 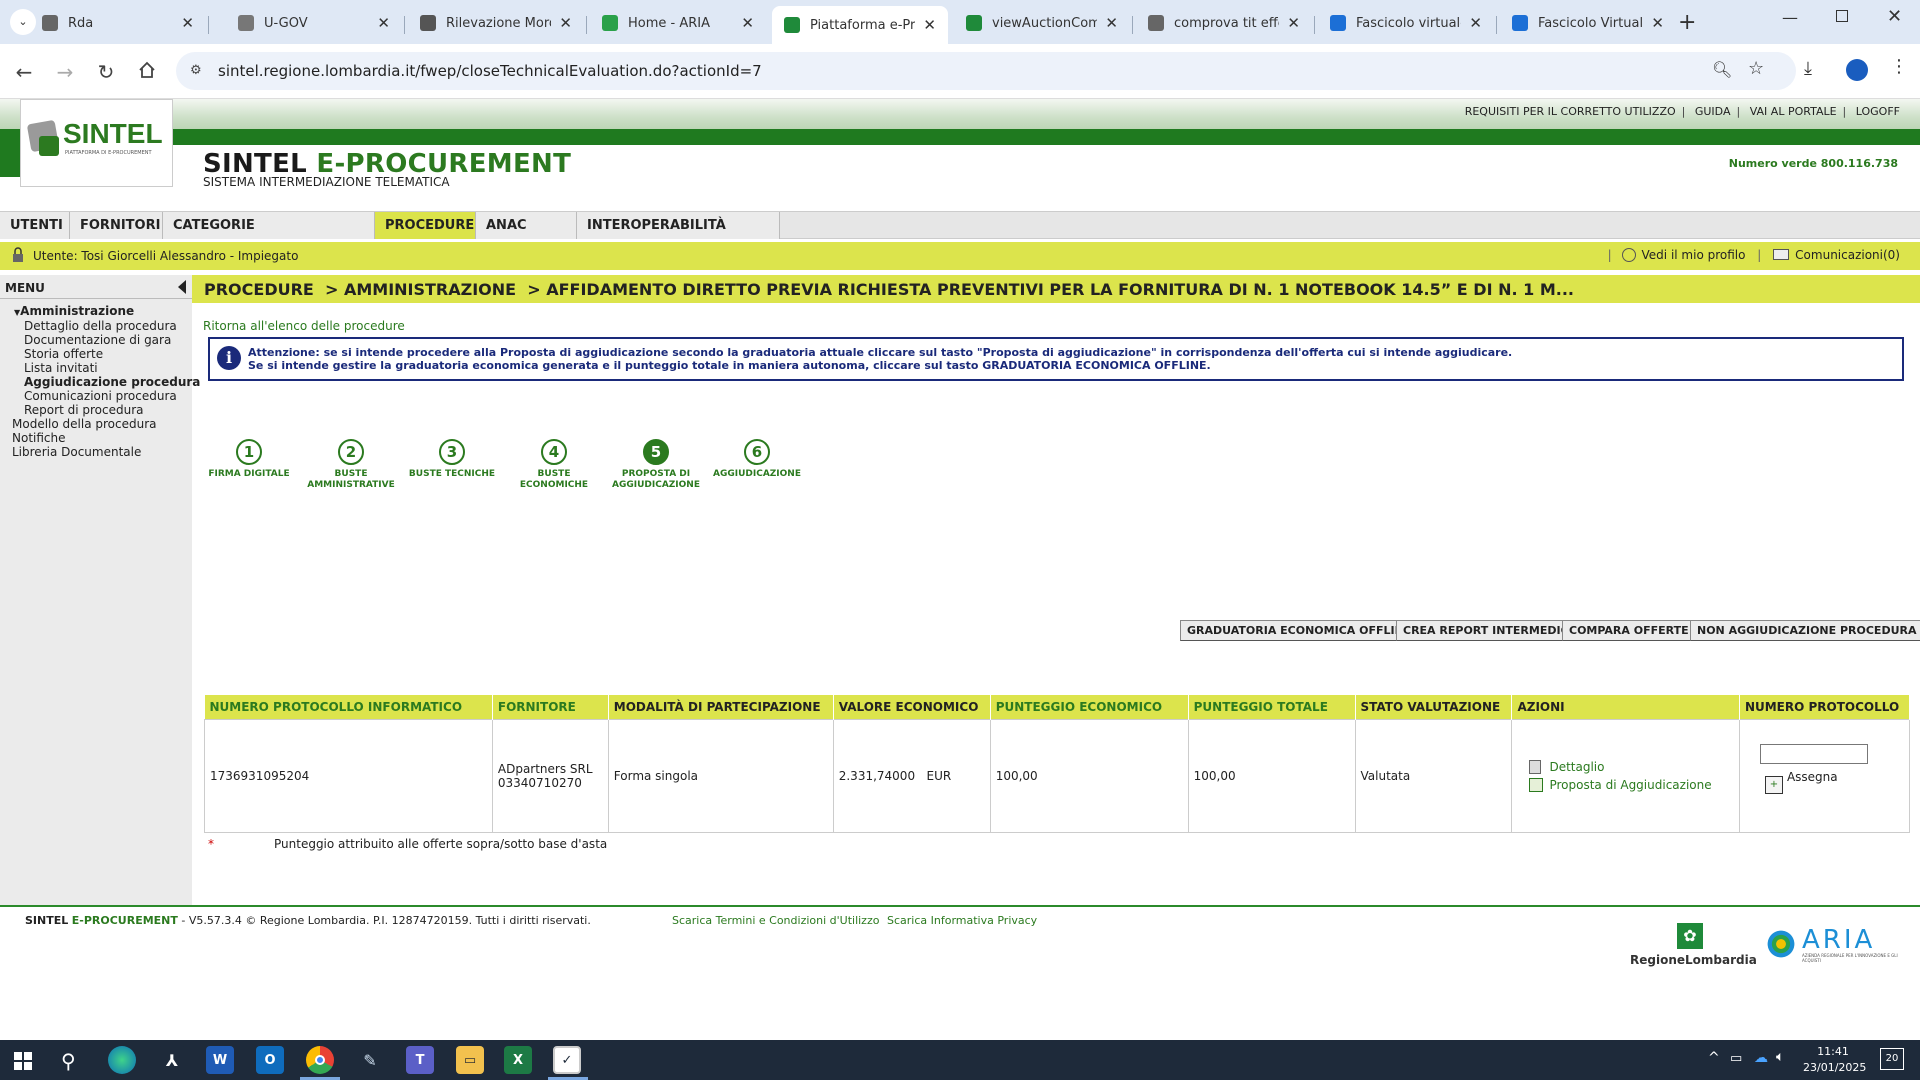 I want to click on file-explorer-icon: ▭, so click(x=470, y=1060).